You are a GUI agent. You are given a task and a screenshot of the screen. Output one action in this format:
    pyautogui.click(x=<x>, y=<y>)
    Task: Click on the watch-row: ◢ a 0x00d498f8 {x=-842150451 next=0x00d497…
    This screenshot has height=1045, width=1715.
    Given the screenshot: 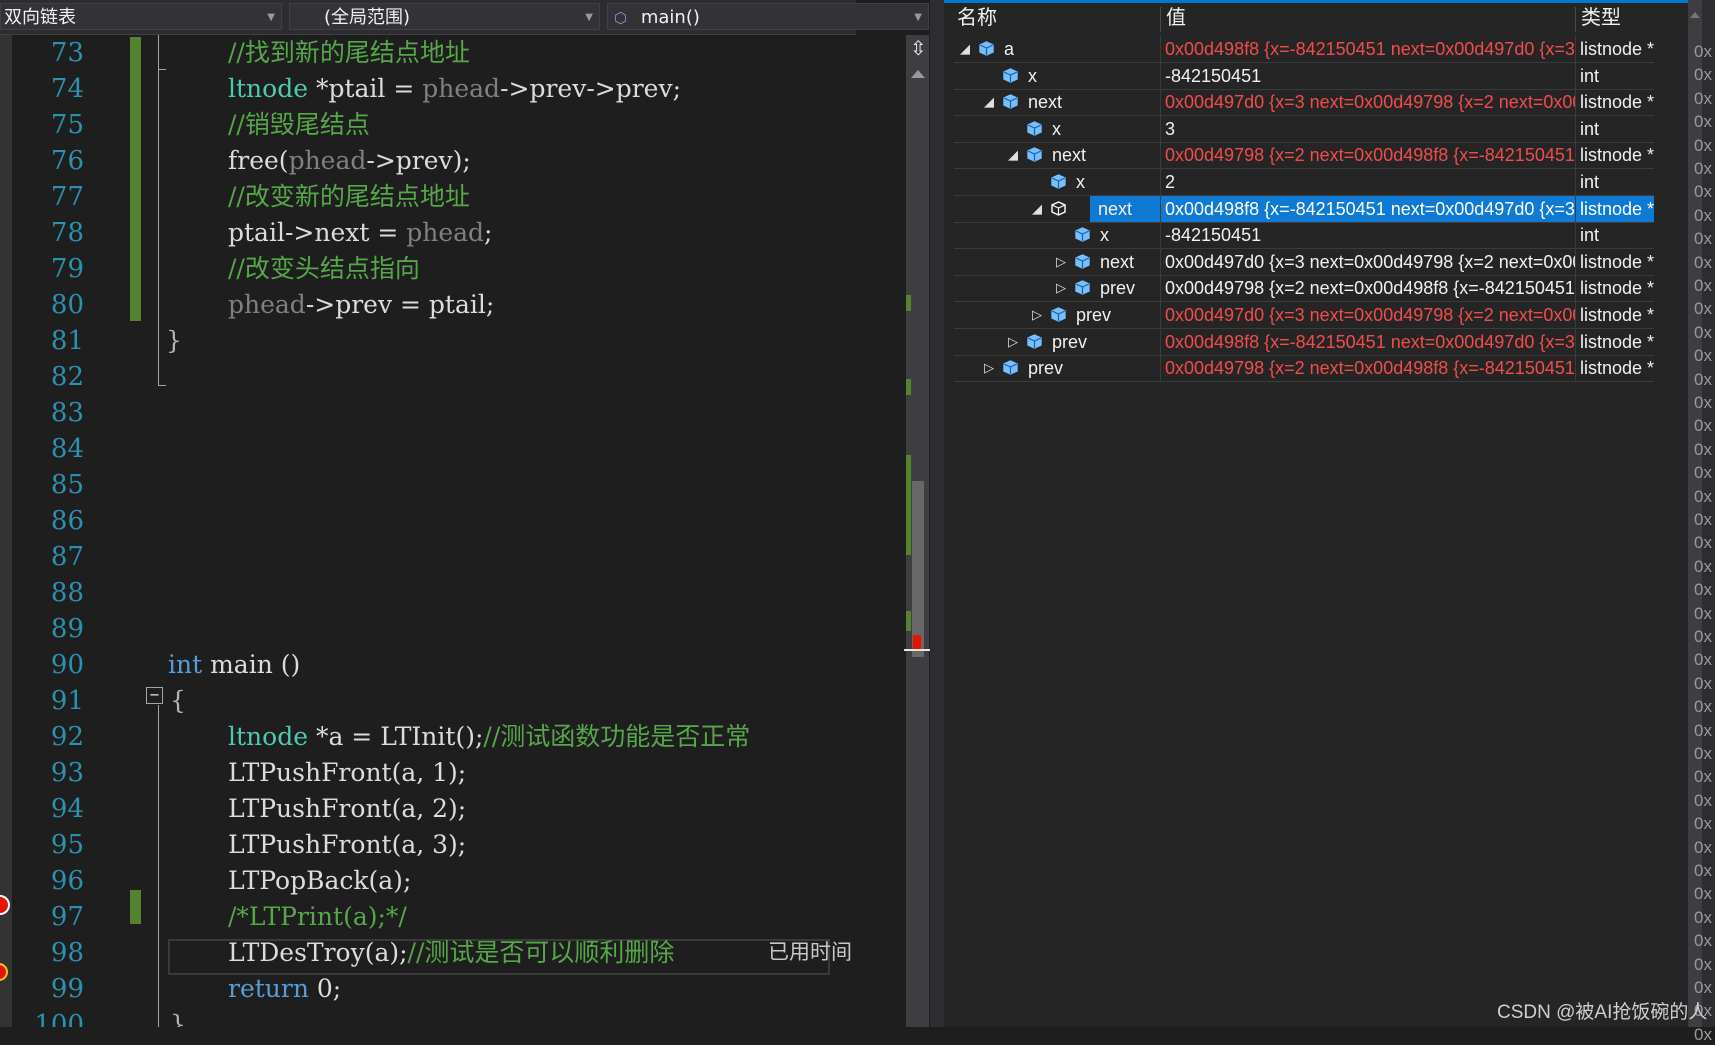 What is the action you would take?
    pyautogui.click(x=1304, y=49)
    